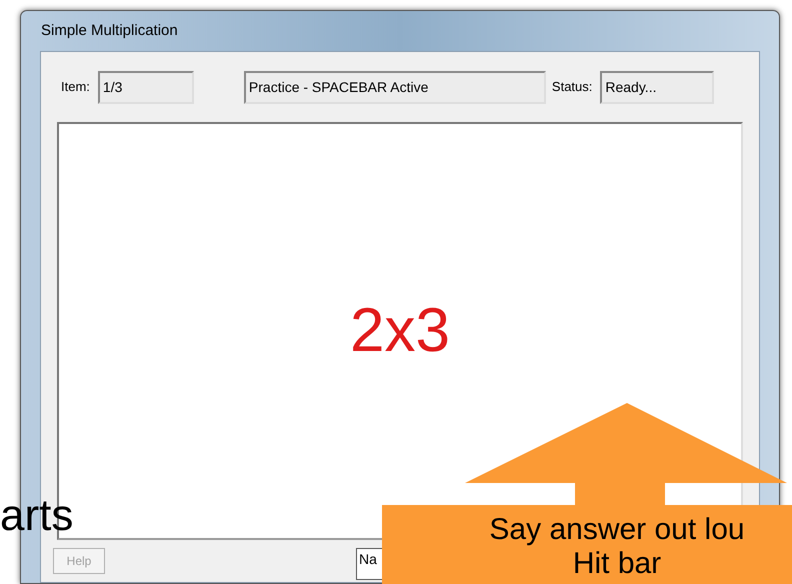  Describe the element at coordinates (395, 87) in the screenshot. I see `readonly-field: Practice - SPACEBAR Active` at that location.